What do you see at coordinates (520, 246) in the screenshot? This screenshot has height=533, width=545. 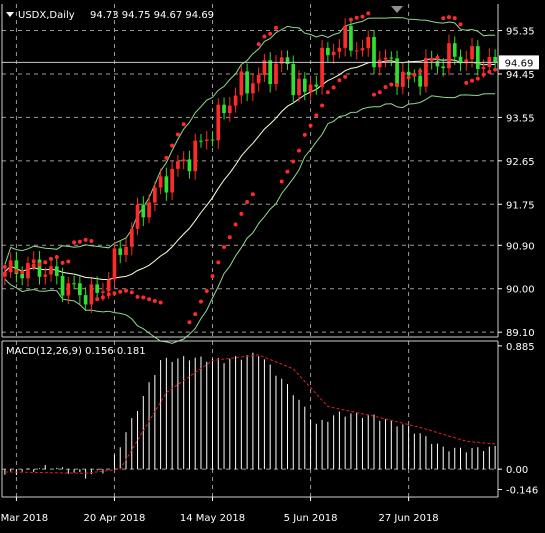 I see `price-tick-label: 90.90` at bounding box center [520, 246].